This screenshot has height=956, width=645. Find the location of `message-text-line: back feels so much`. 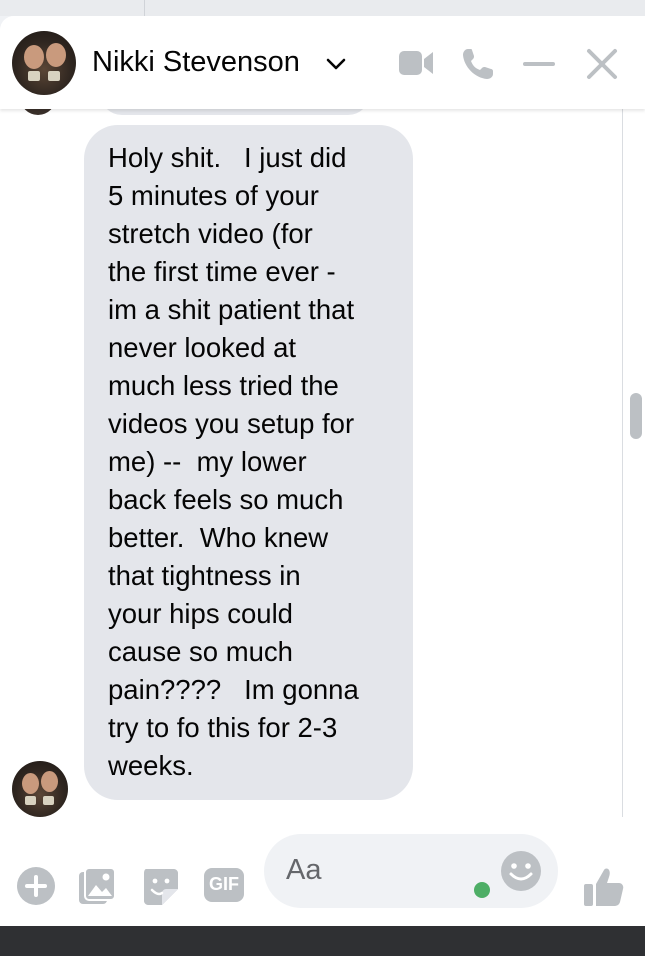

message-text-line: back feels so much is located at coordinates (226, 499).